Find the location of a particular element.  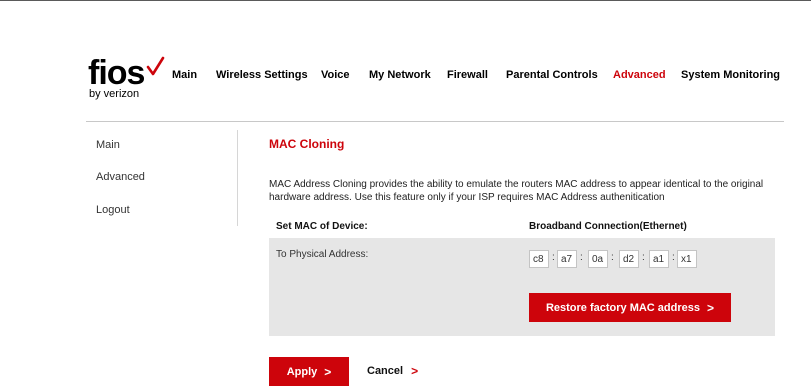

restore-factory-mac-button: Restore factory MAC address > is located at coordinates (630, 307).